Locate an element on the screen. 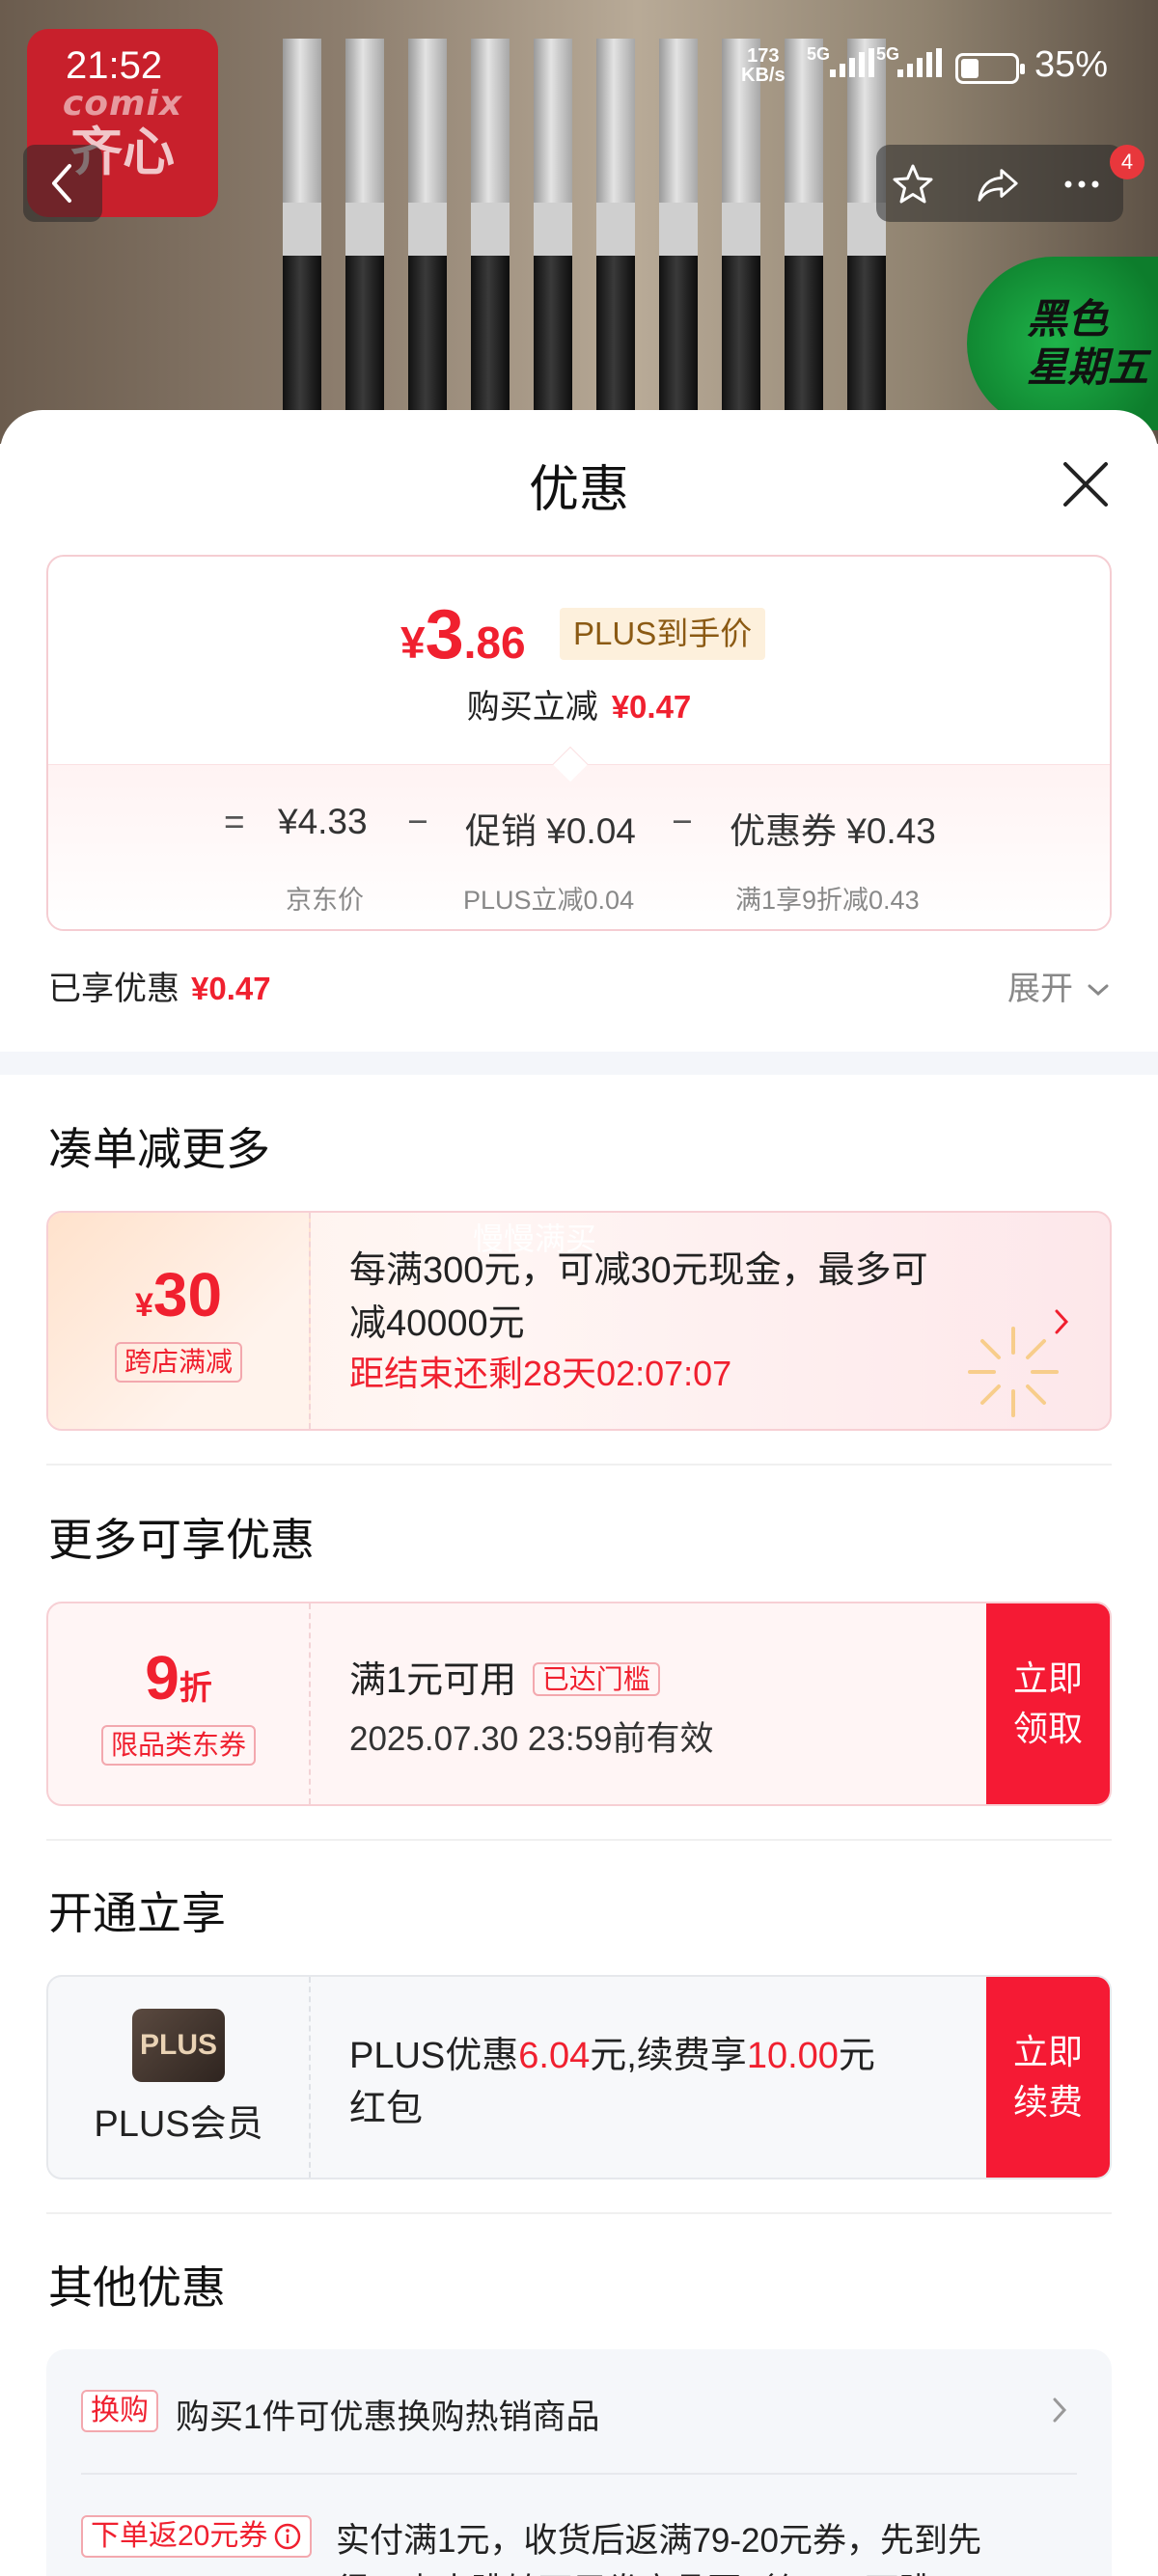 This screenshot has height=2576, width=1158. trade-in-row: 换购 购买1件可优惠换购热销商品 is located at coordinates (579, 2411).